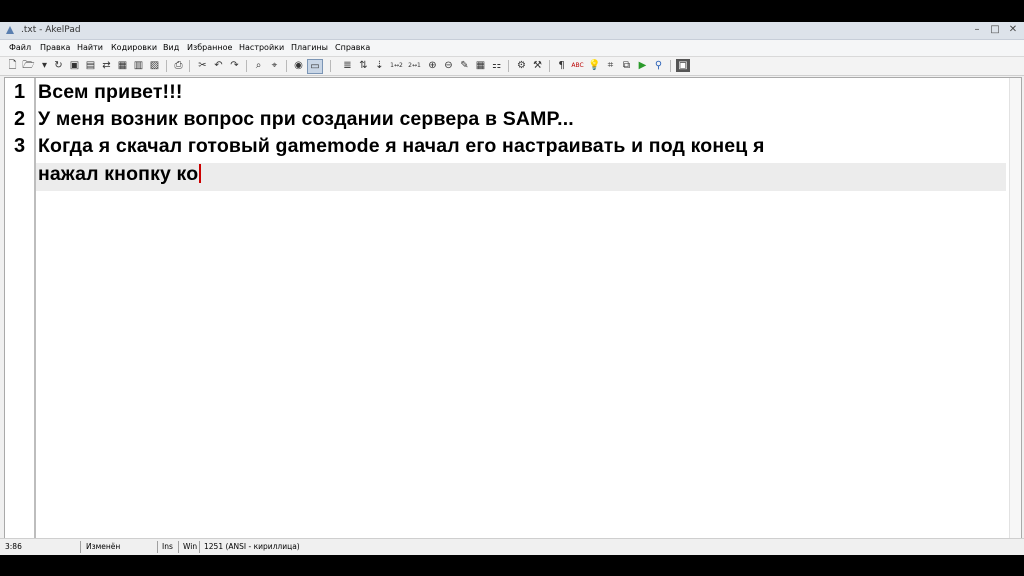 Image resolution: width=1024 pixels, height=576 pixels. I want to click on convert-icon: 1↔2, so click(396, 65).